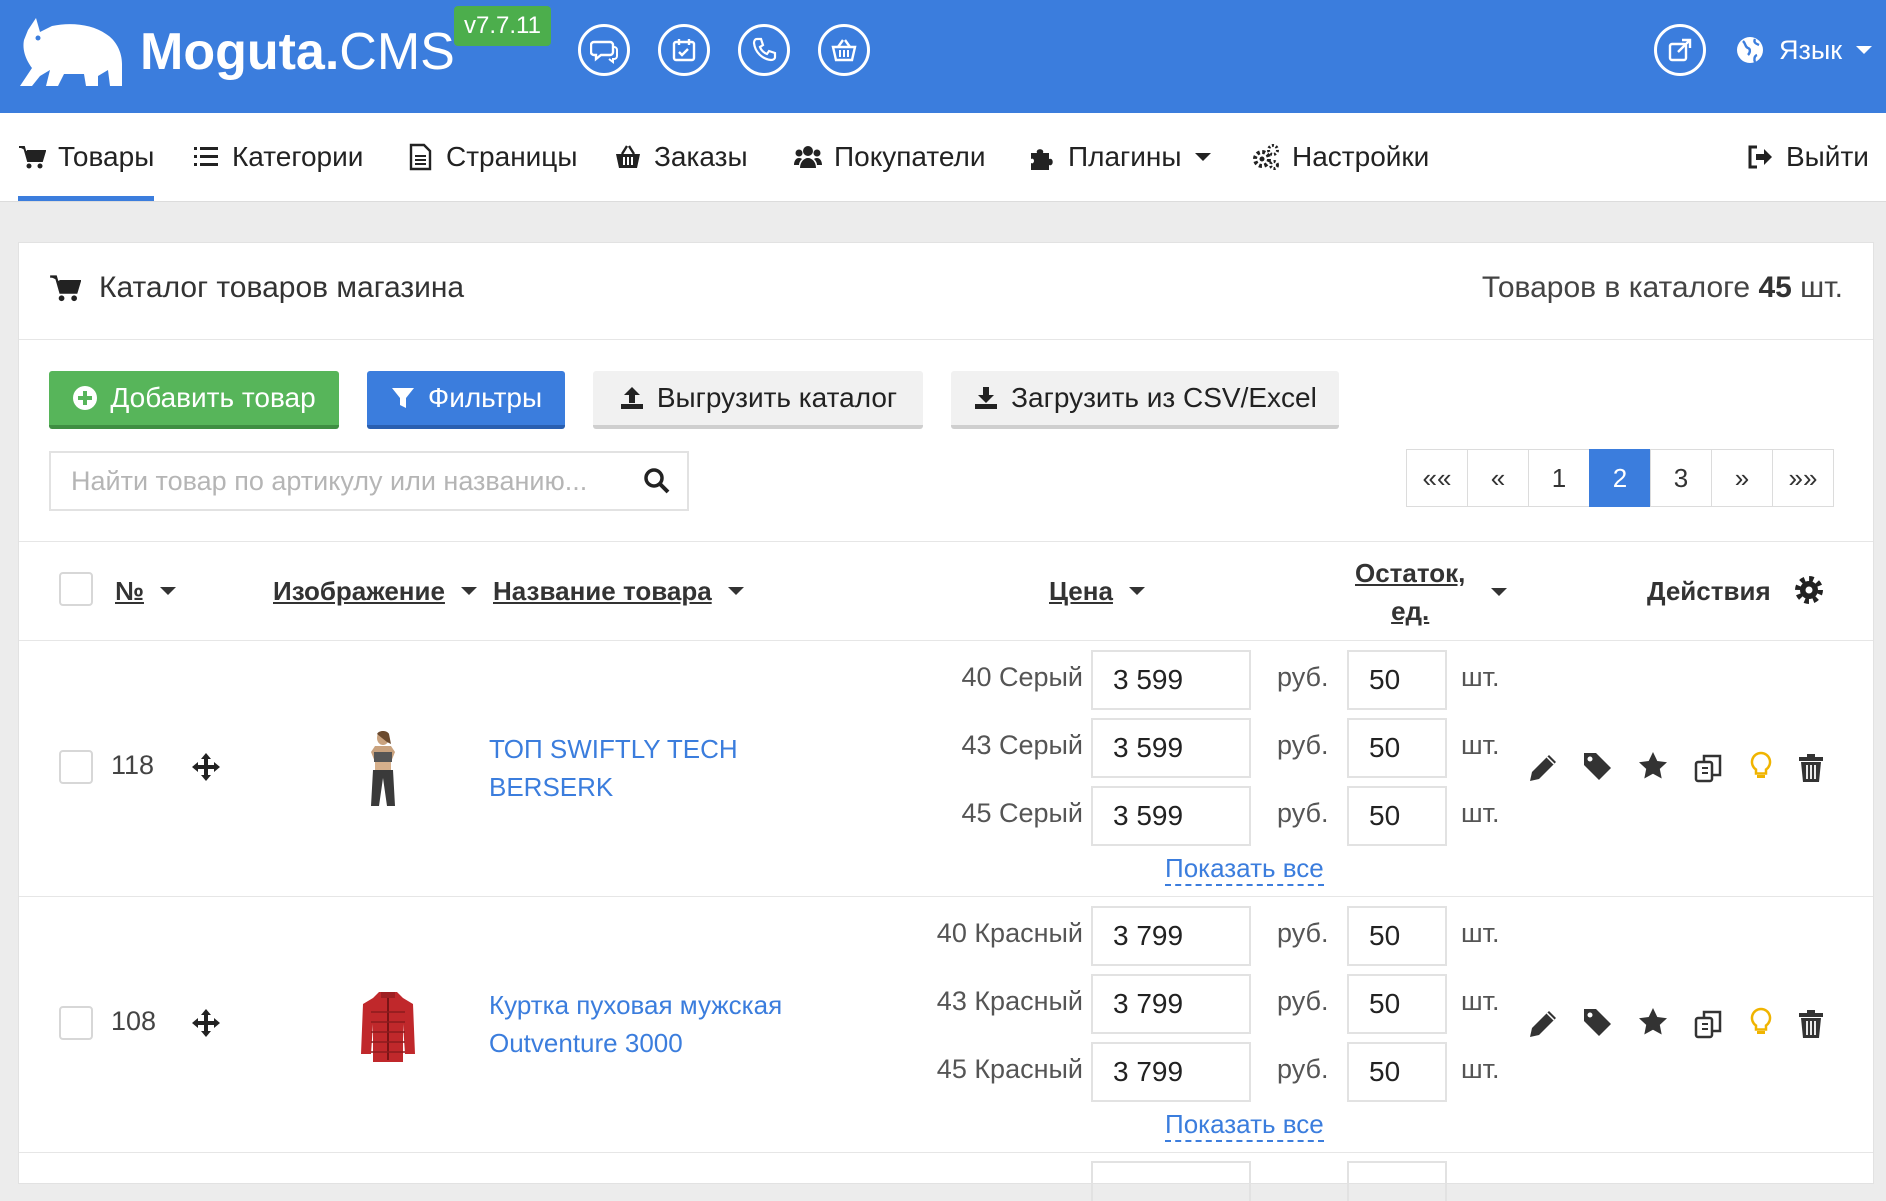 The image size is (1886, 1201). Describe the element at coordinates (777, 397) in the screenshot. I see `export-catalog-label: Выгрузить каталог` at that location.